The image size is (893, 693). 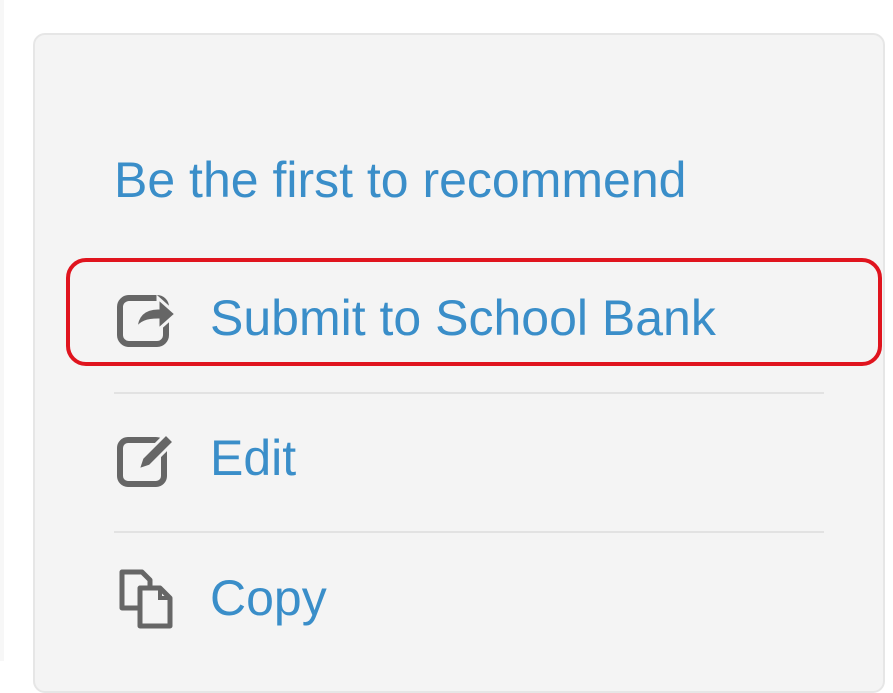 I want to click on recommend-link: Be the first to recommend, so click(x=400, y=180).